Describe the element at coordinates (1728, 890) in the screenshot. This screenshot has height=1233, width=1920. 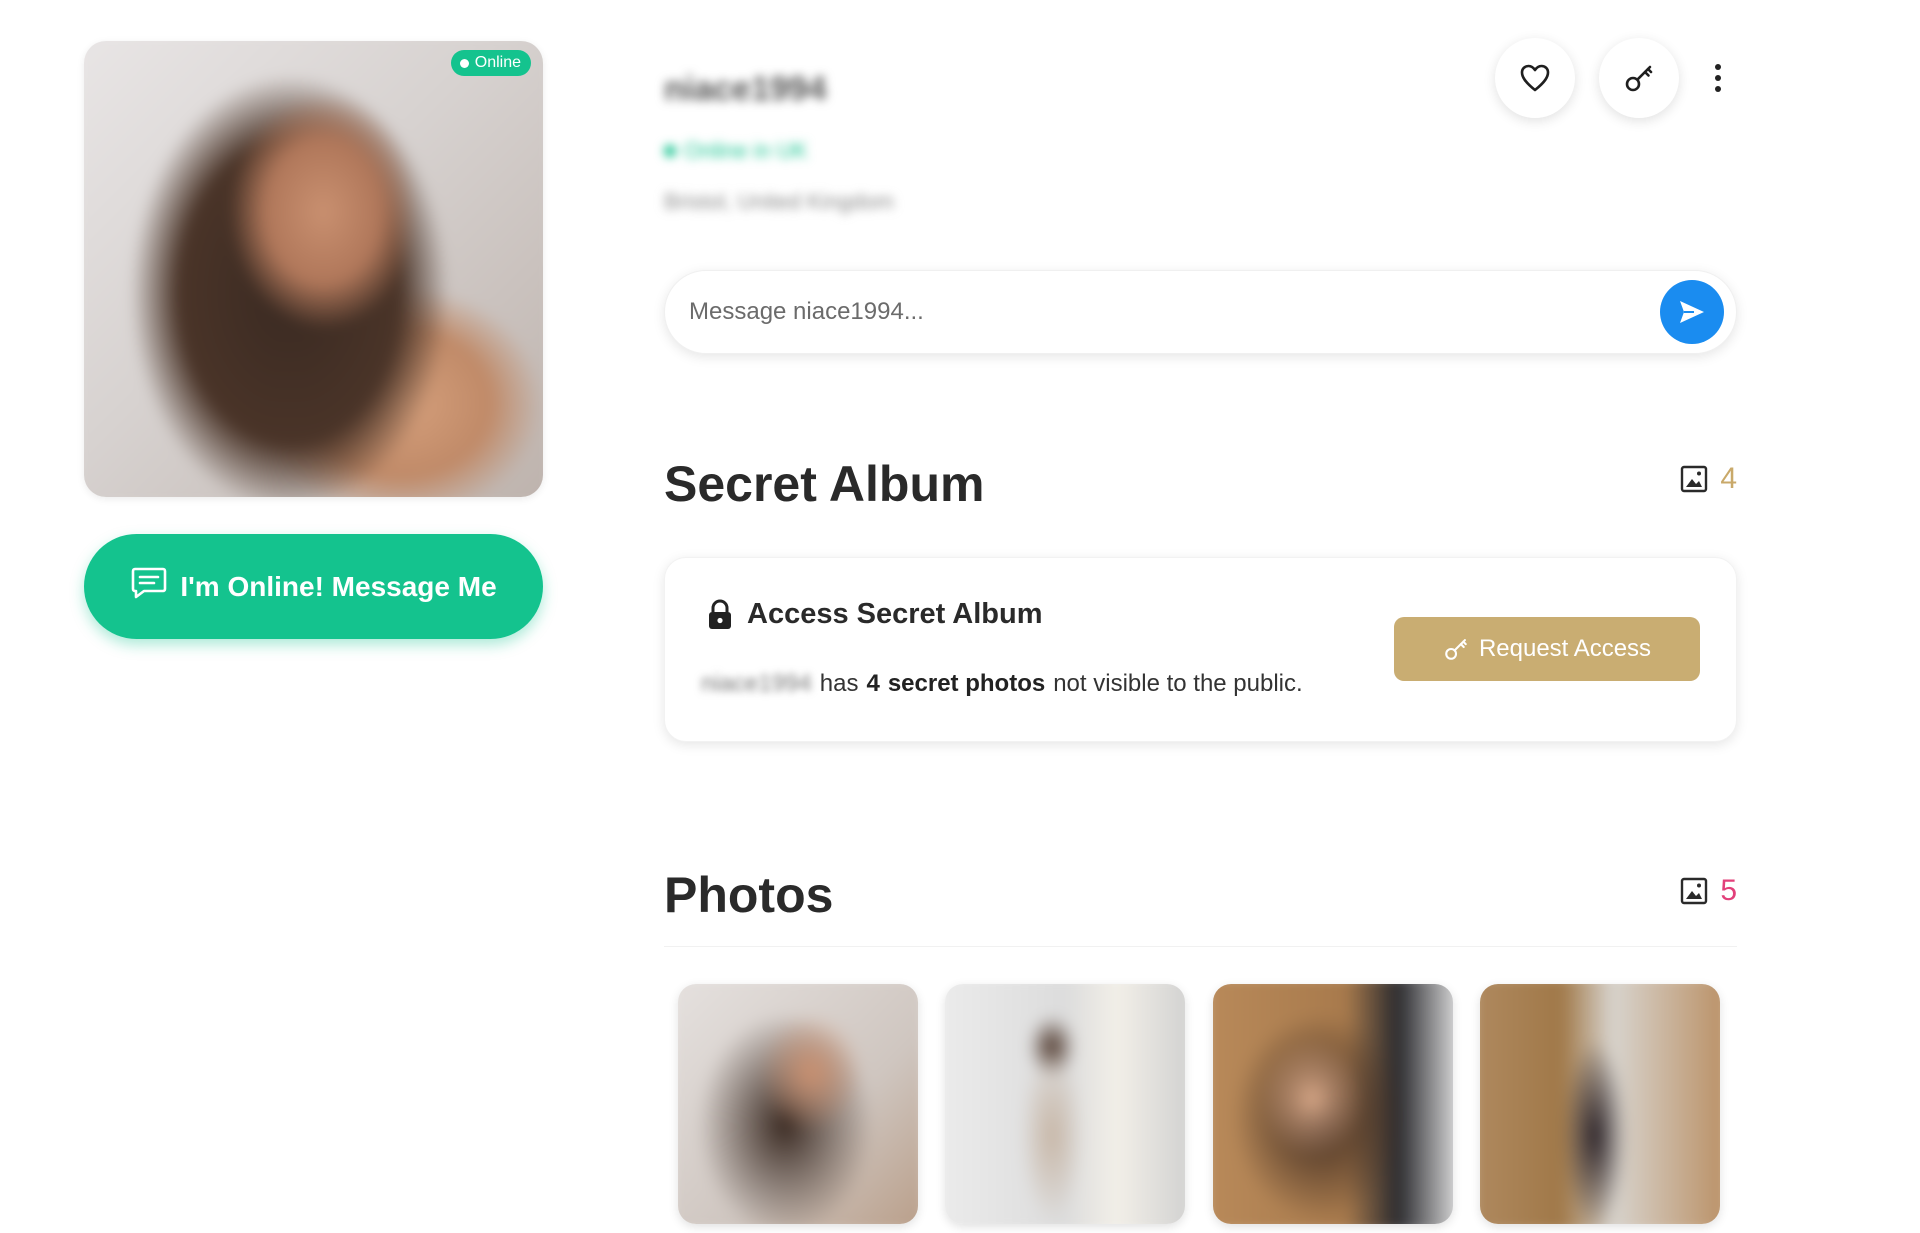
I see `photos-count-value: 5` at that location.